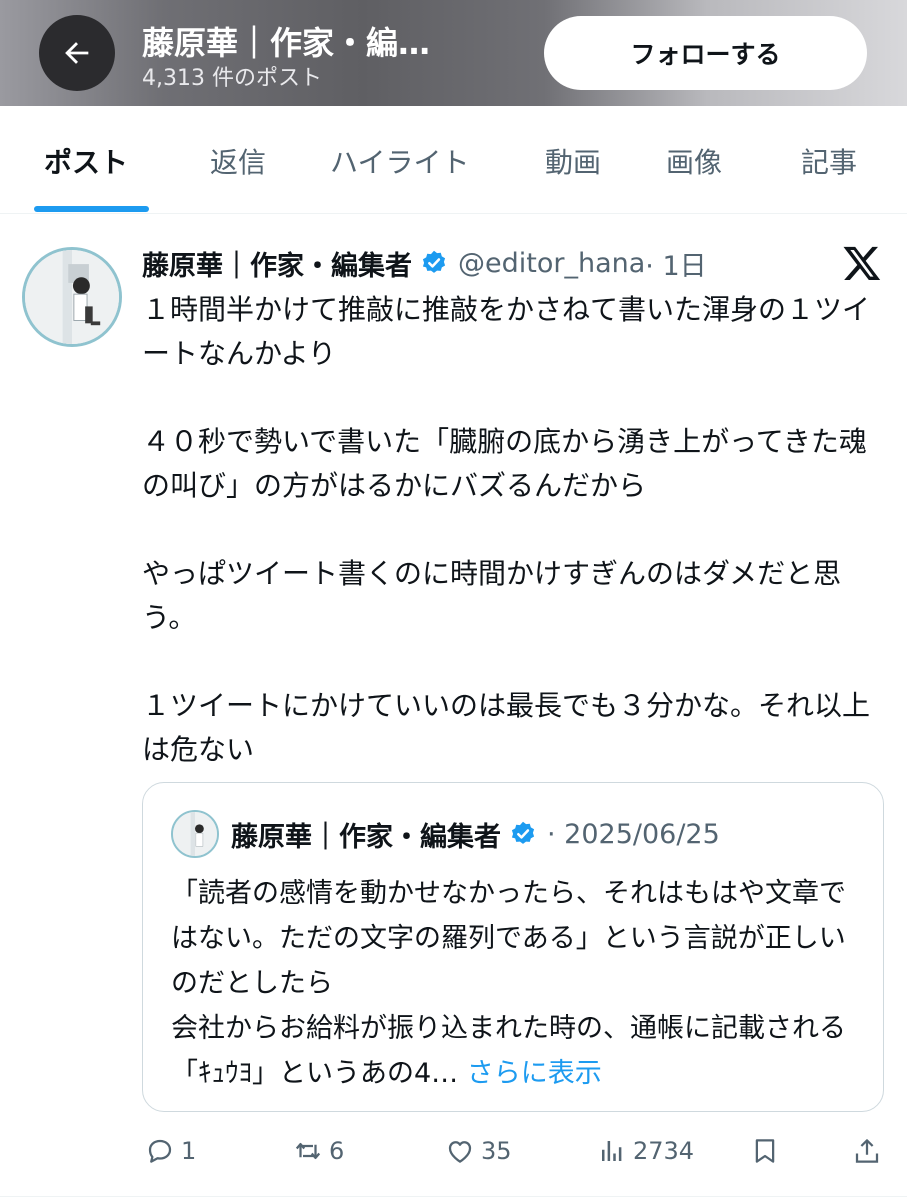 This screenshot has height=1200, width=907. I want to click on repost-count: 6, so click(337, 1151).